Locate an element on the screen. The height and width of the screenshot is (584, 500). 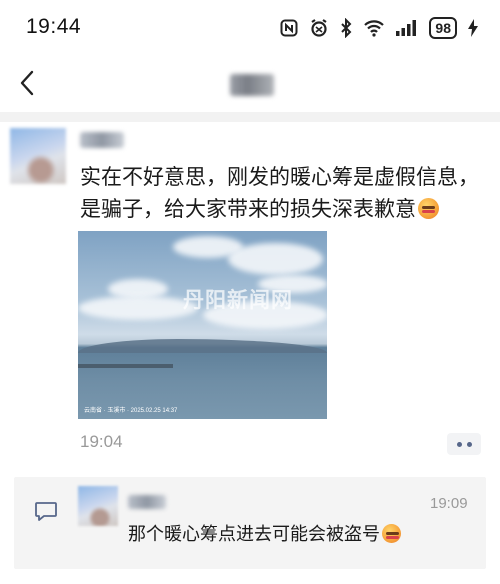
photo-watermark: 丹阳新闻网 is located at coordinates (238, 299).